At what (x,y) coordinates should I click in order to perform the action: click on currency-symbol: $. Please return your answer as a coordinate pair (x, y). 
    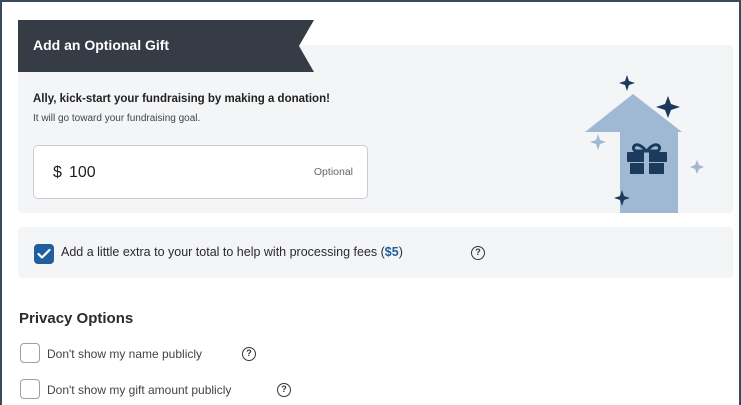
    Looking at the image, I should click on (57, 172).